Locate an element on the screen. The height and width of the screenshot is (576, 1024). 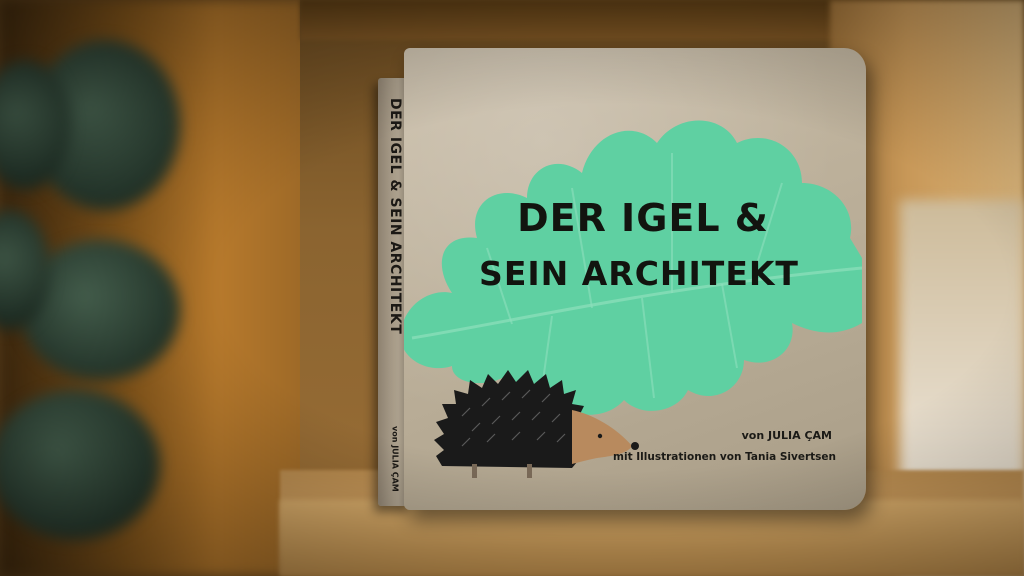
shelf-edge is located at coordinates (652, 538).